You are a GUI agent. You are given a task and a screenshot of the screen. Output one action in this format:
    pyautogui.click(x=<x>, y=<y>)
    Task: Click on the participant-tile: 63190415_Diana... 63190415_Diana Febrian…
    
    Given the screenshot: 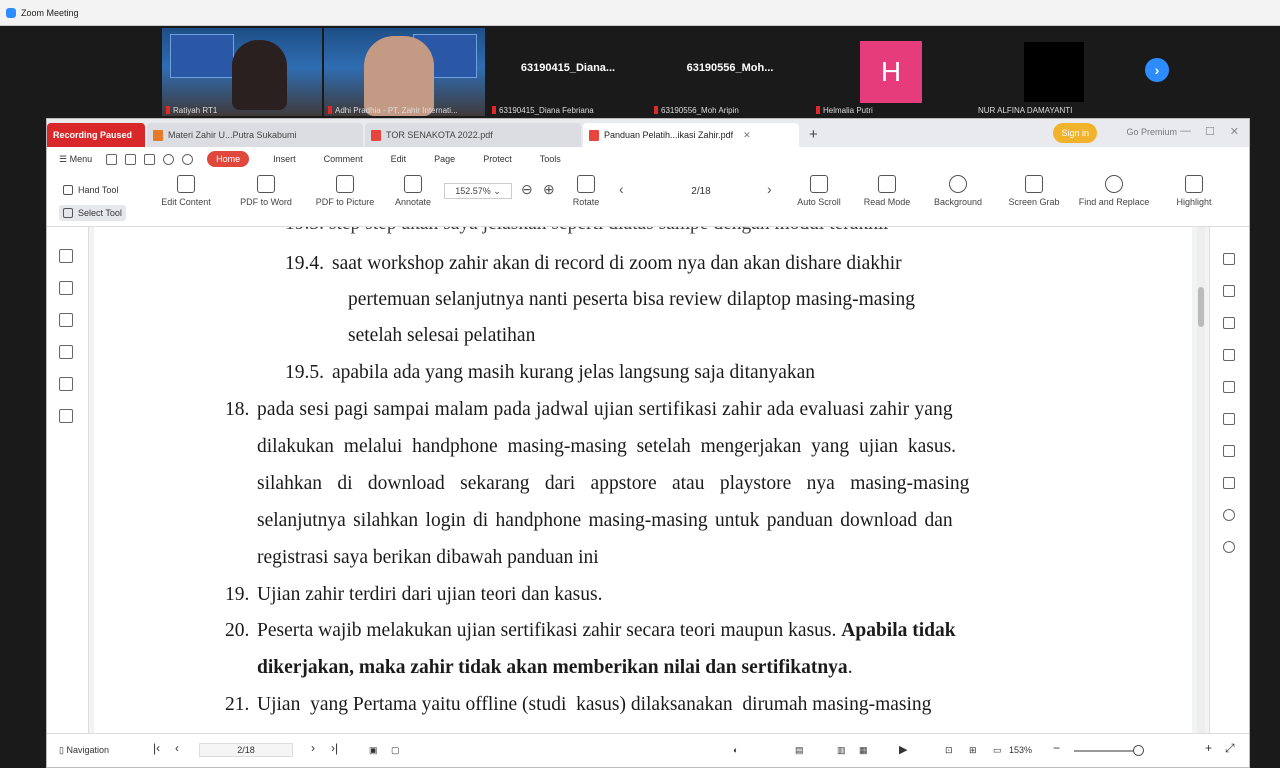 What is the action you would take?
    pyautogui.click(x=568, y=72)
    